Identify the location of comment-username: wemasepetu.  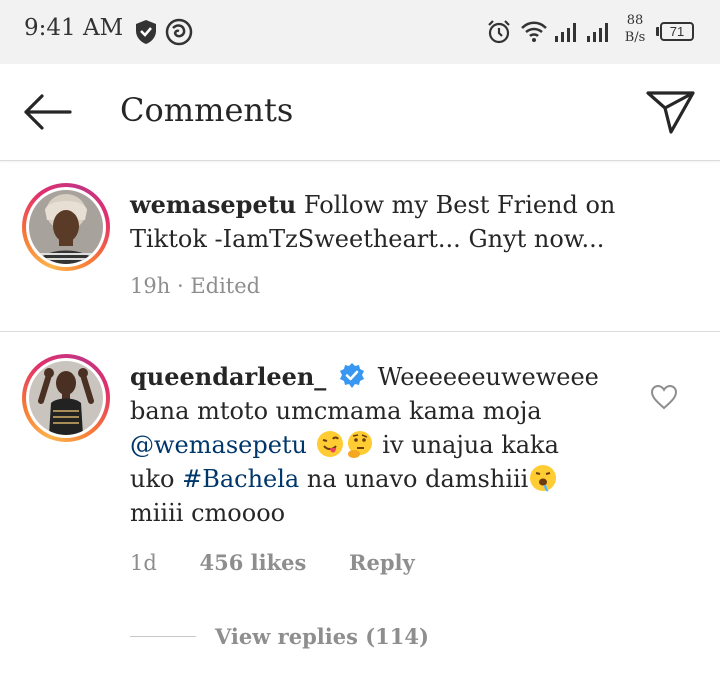
(213, 204).